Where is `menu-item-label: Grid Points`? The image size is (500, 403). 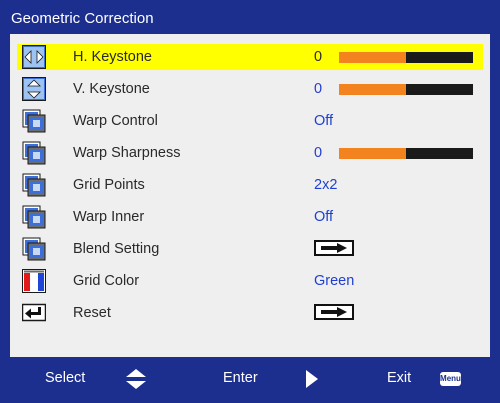
menu-item-label: Grid Points is located at coordinates (109, 185).